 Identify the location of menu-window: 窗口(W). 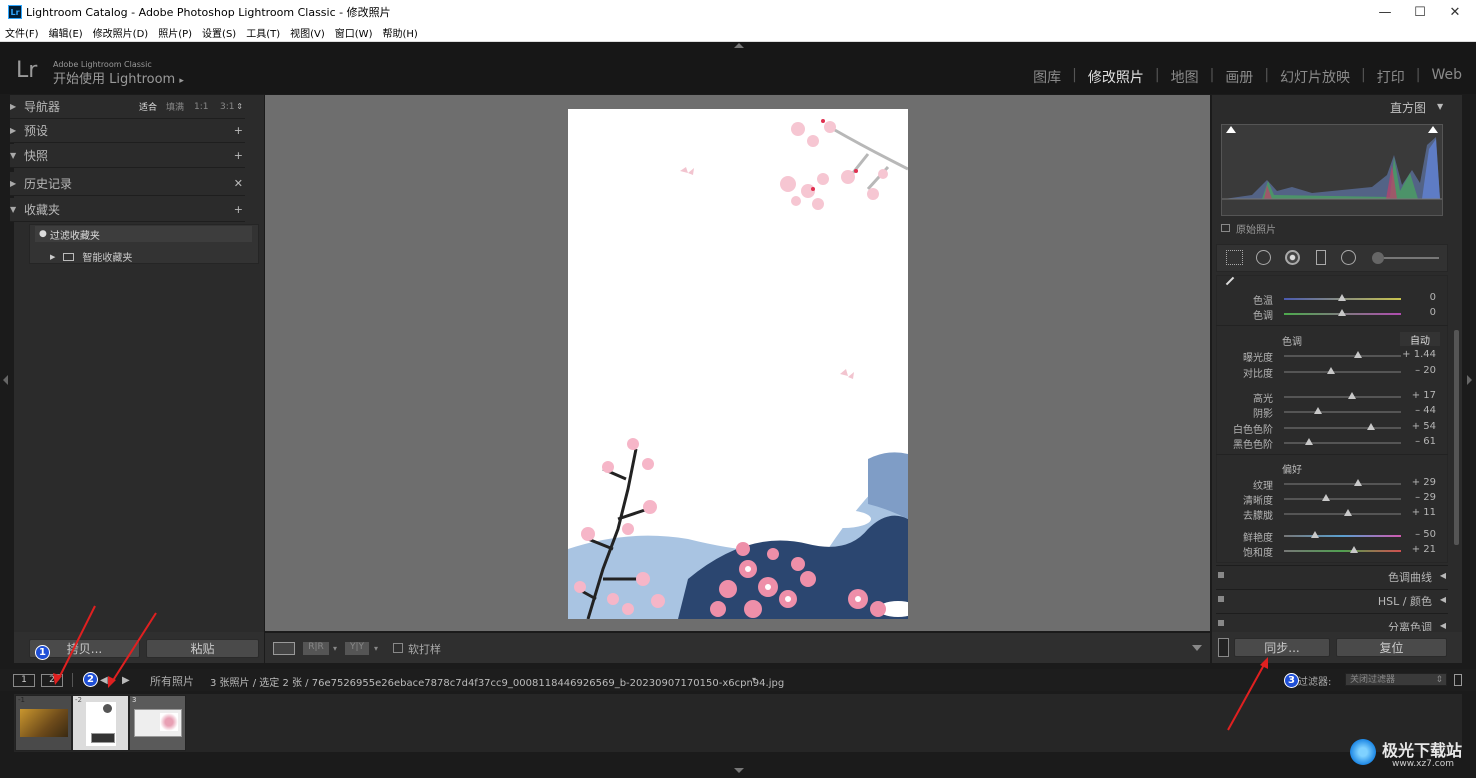
(354, 32).